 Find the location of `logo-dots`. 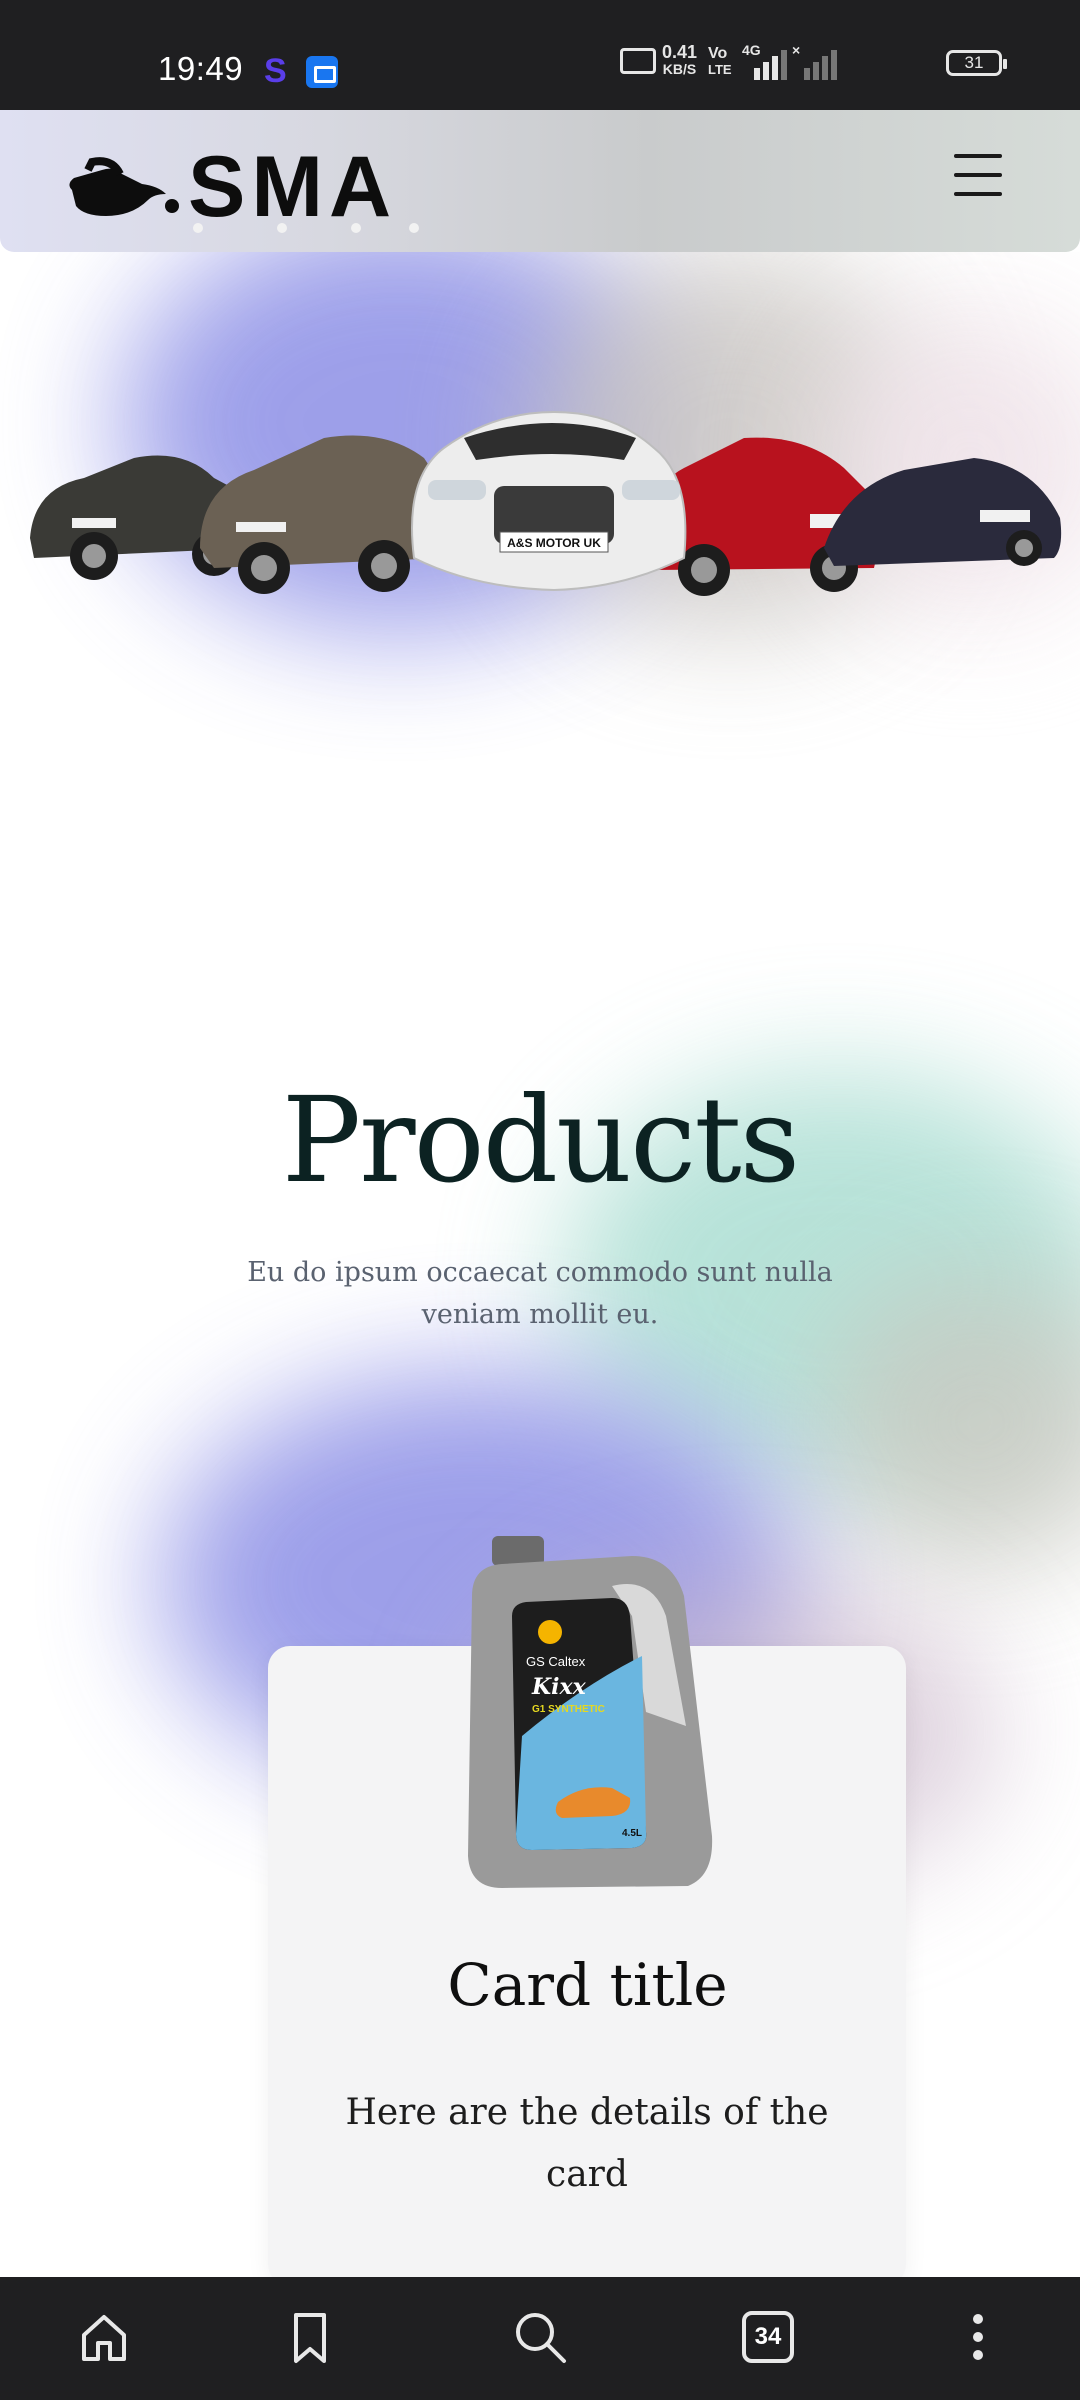

logo-dots is located at coordinates (306, 228).